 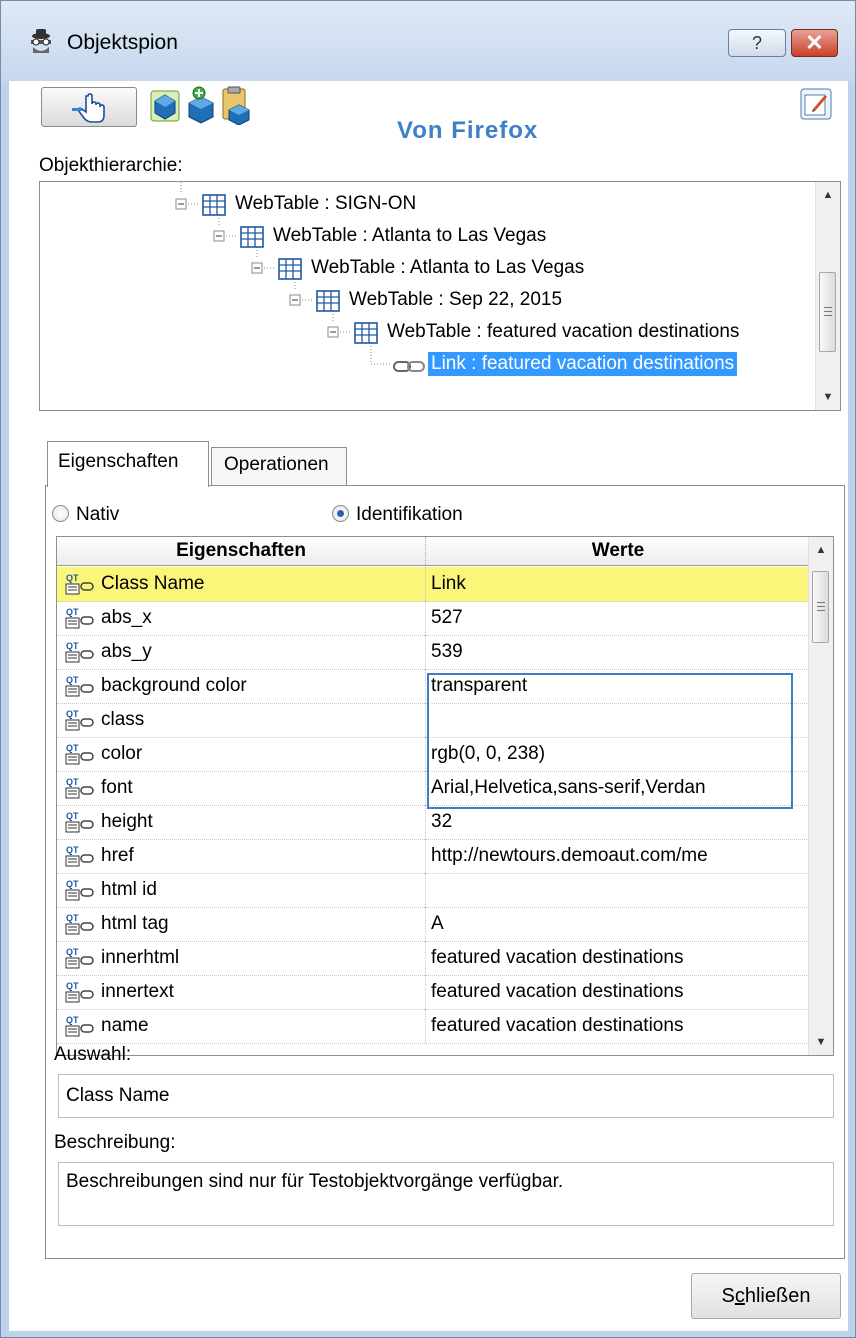 What do you see at coordinates (153, 583) in the screenshot?
I see `property-name: Class Name` at bounding box center [153, 583].